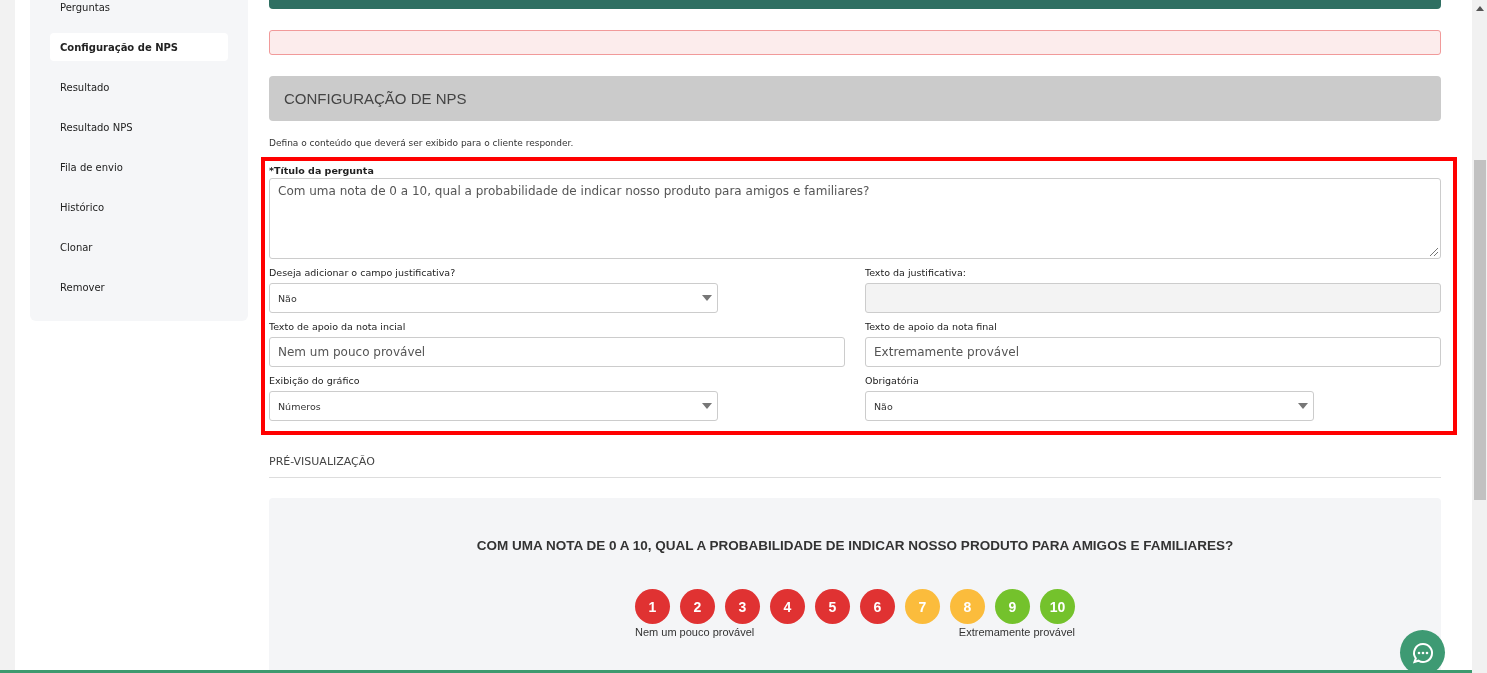  I want to click on scrollbar, so click(1479, 336).